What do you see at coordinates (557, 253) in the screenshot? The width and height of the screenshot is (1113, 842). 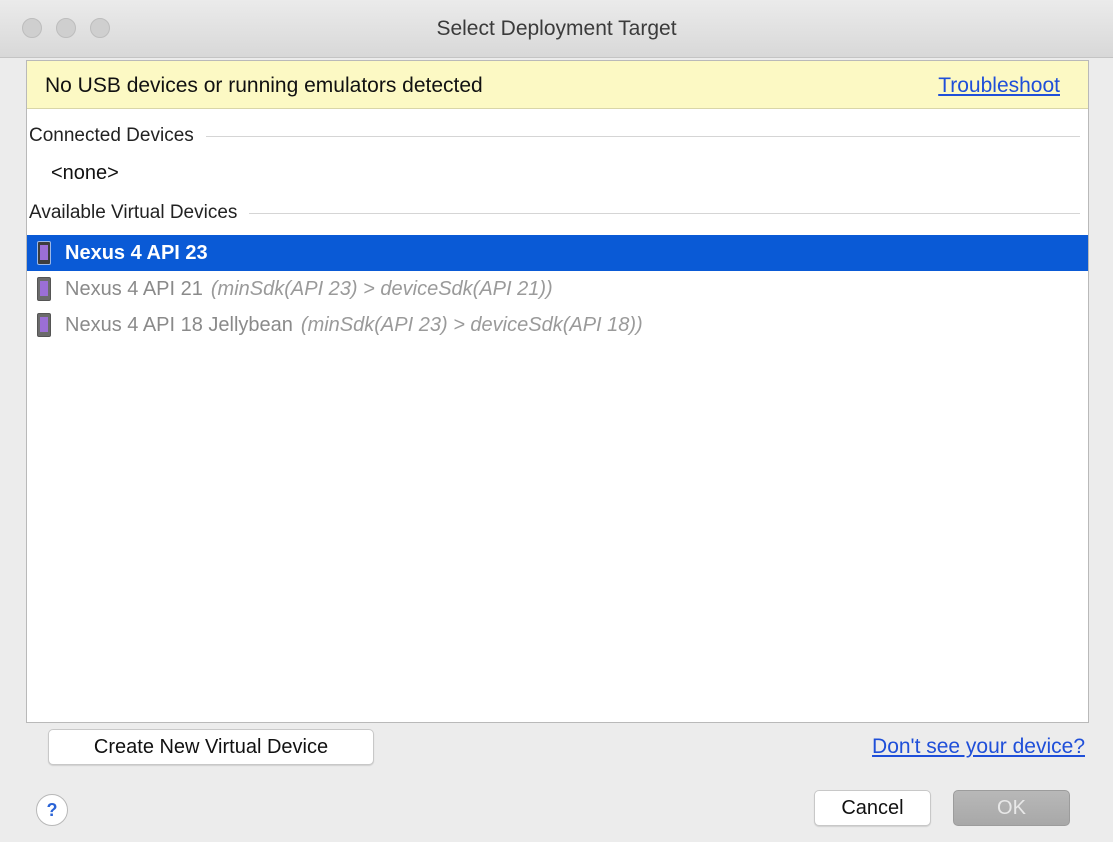 I see `device-row-nexus-4-api-23: Nexus 4 API 23` at bounding box center [557, 253].